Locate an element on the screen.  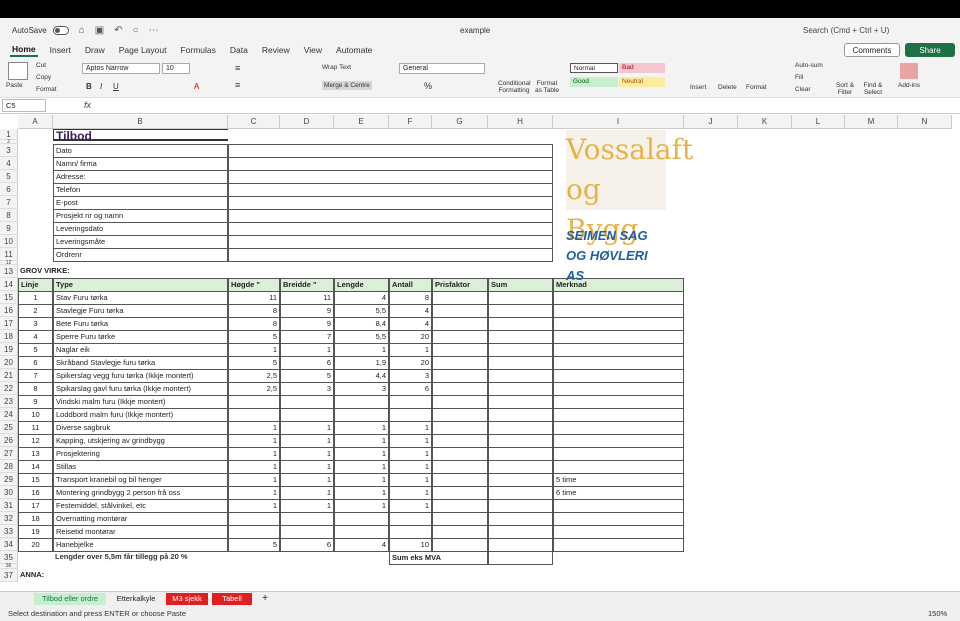
cell: Adresse: is located at coordinates (140, 177).